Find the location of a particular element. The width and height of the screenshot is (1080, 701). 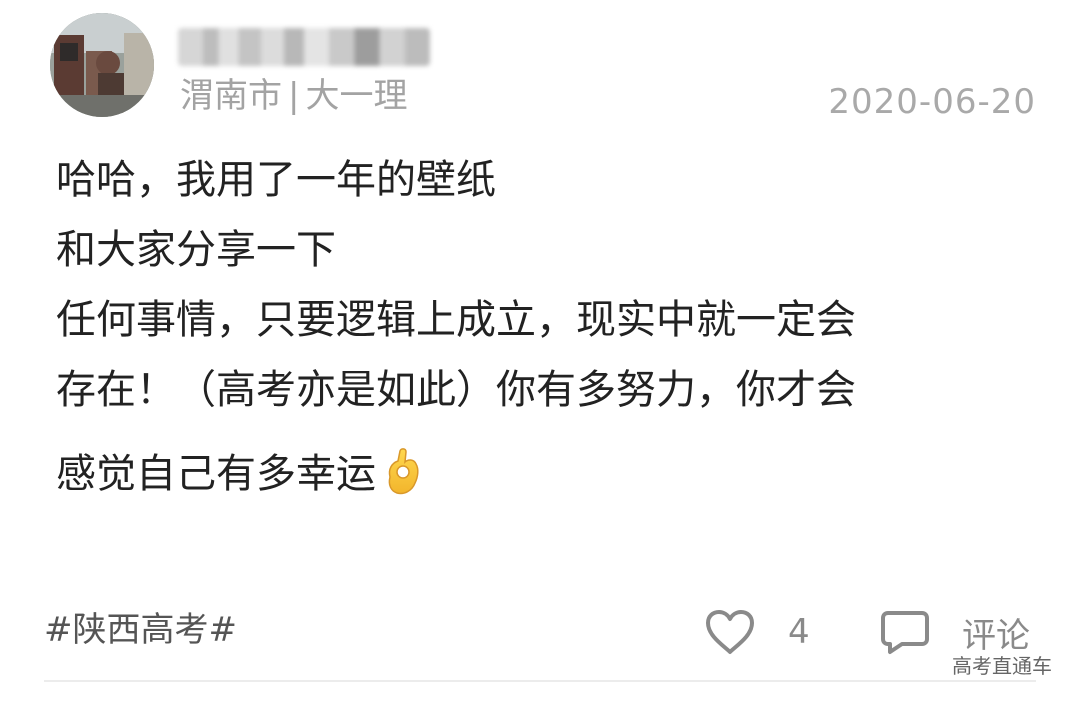

content-line-1: 哈哈，我用了一年的壁纸 is located at coordinates (276, 180).